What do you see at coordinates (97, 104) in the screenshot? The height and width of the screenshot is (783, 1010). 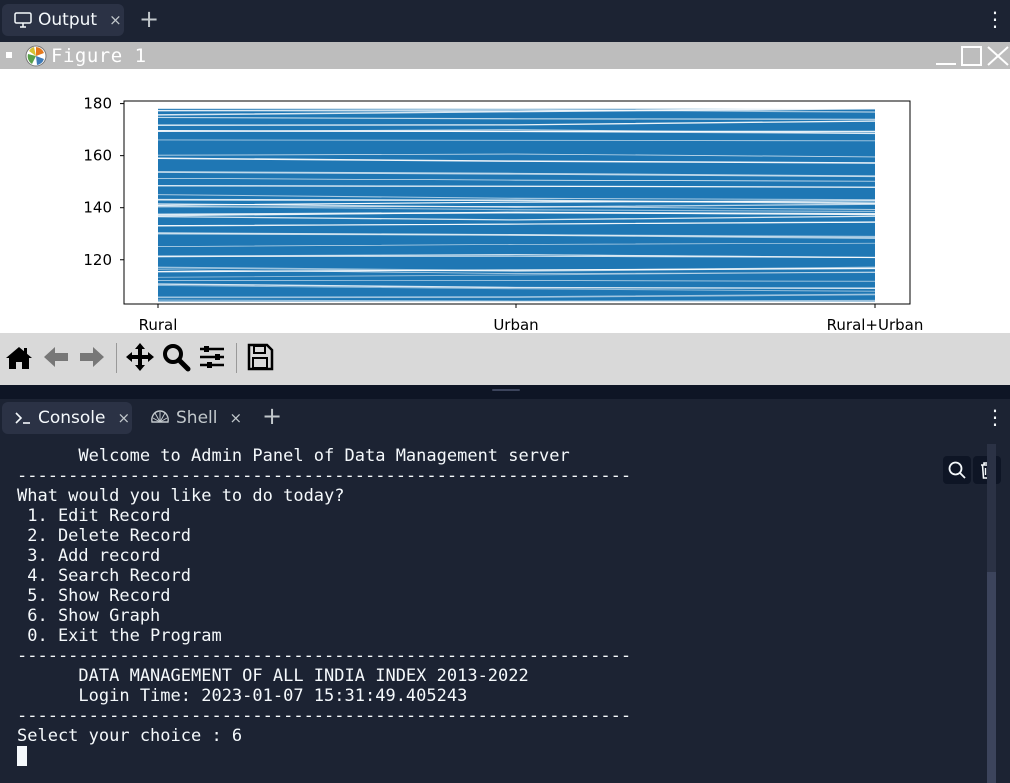 I see `y-tick-label: 180` at bounding box center [97, 104].